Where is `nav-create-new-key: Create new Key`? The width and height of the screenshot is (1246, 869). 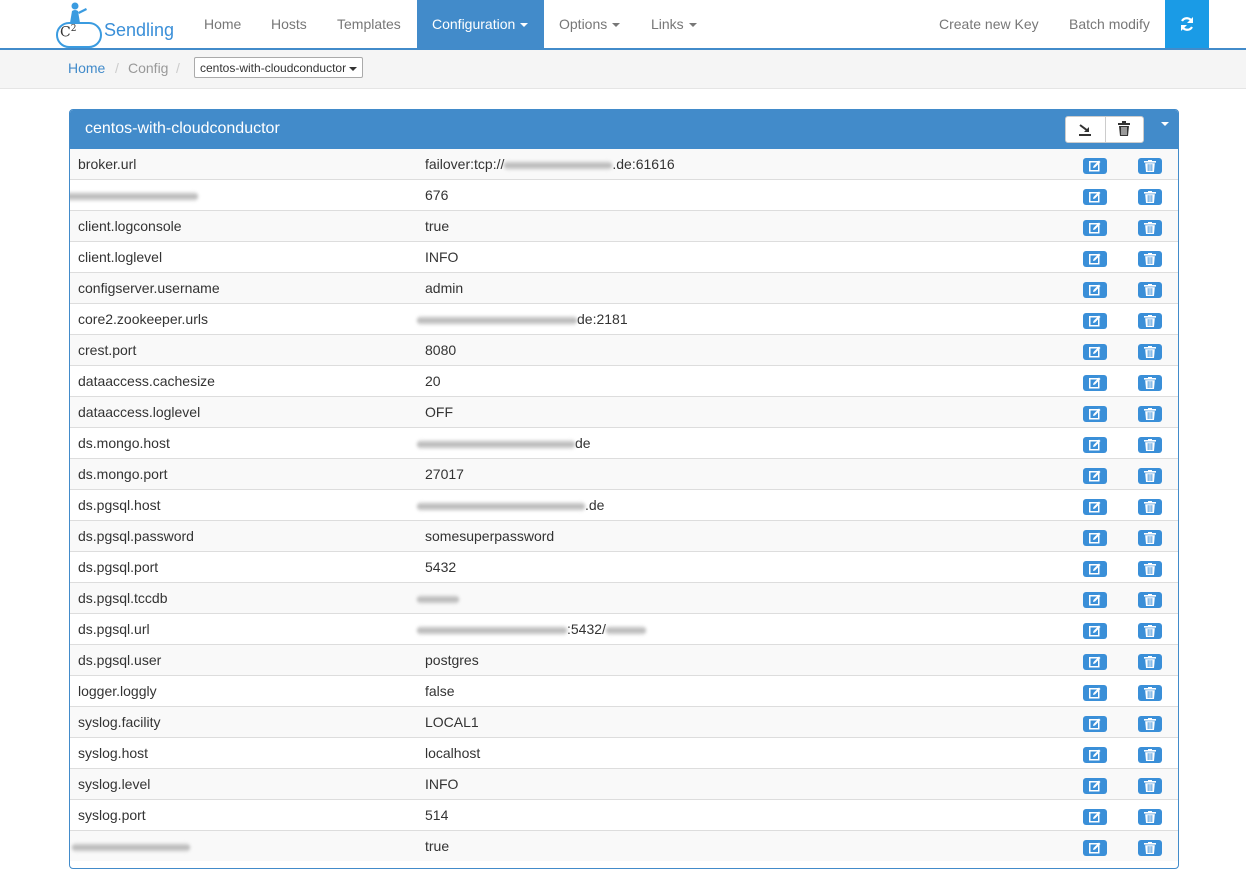
nav-create-new-key: Create new Key is located at coordinates (989, 24).